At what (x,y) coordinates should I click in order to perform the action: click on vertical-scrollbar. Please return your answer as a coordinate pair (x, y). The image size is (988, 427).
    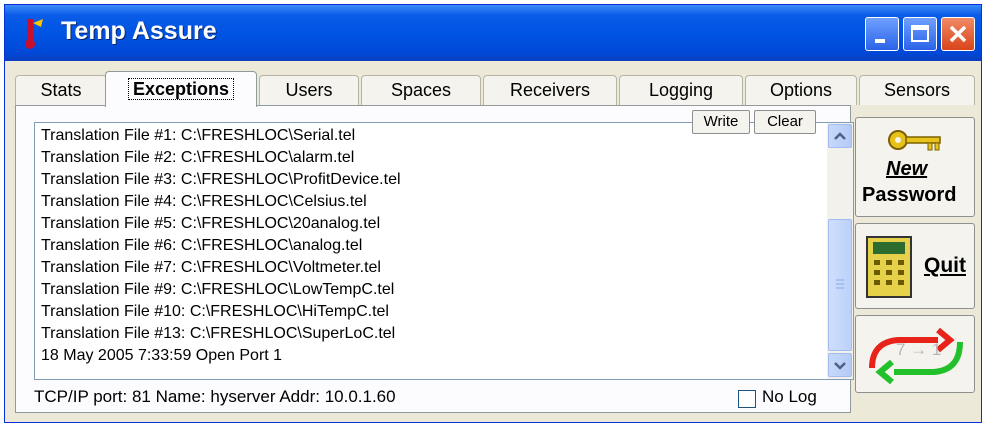
    Looking at the image, I should click on (840, 251).